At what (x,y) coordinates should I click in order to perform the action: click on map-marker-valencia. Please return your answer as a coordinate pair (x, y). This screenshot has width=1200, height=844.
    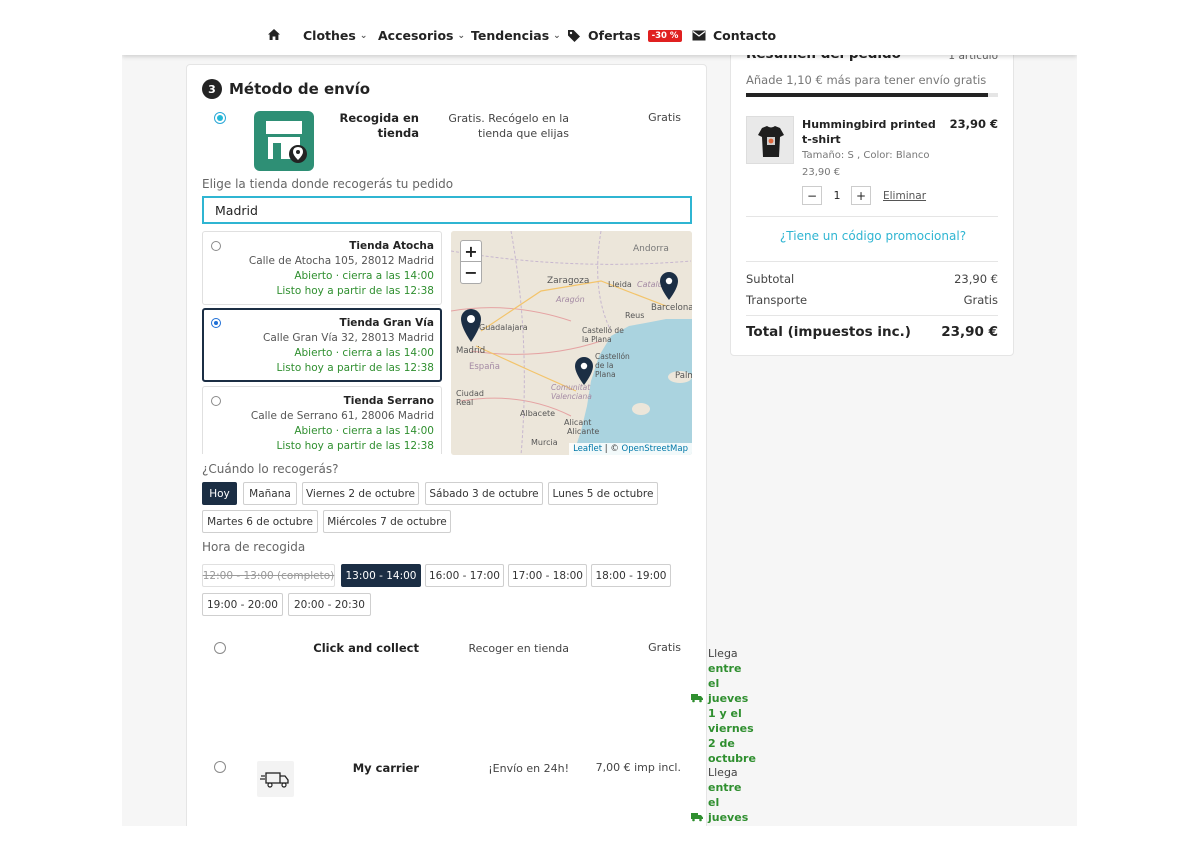
    Looking at the image, I should click on (584, 371).